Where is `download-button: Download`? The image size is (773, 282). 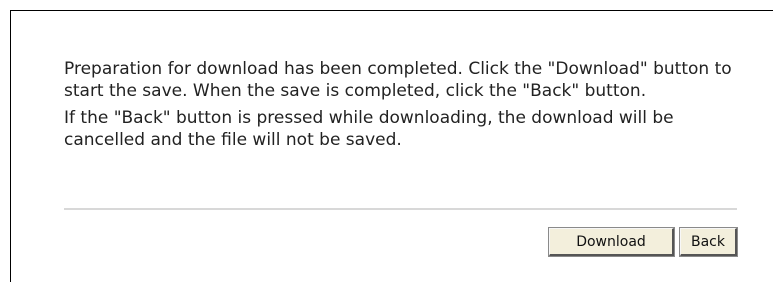
download-button: Download is located at coordinates (611, 242).